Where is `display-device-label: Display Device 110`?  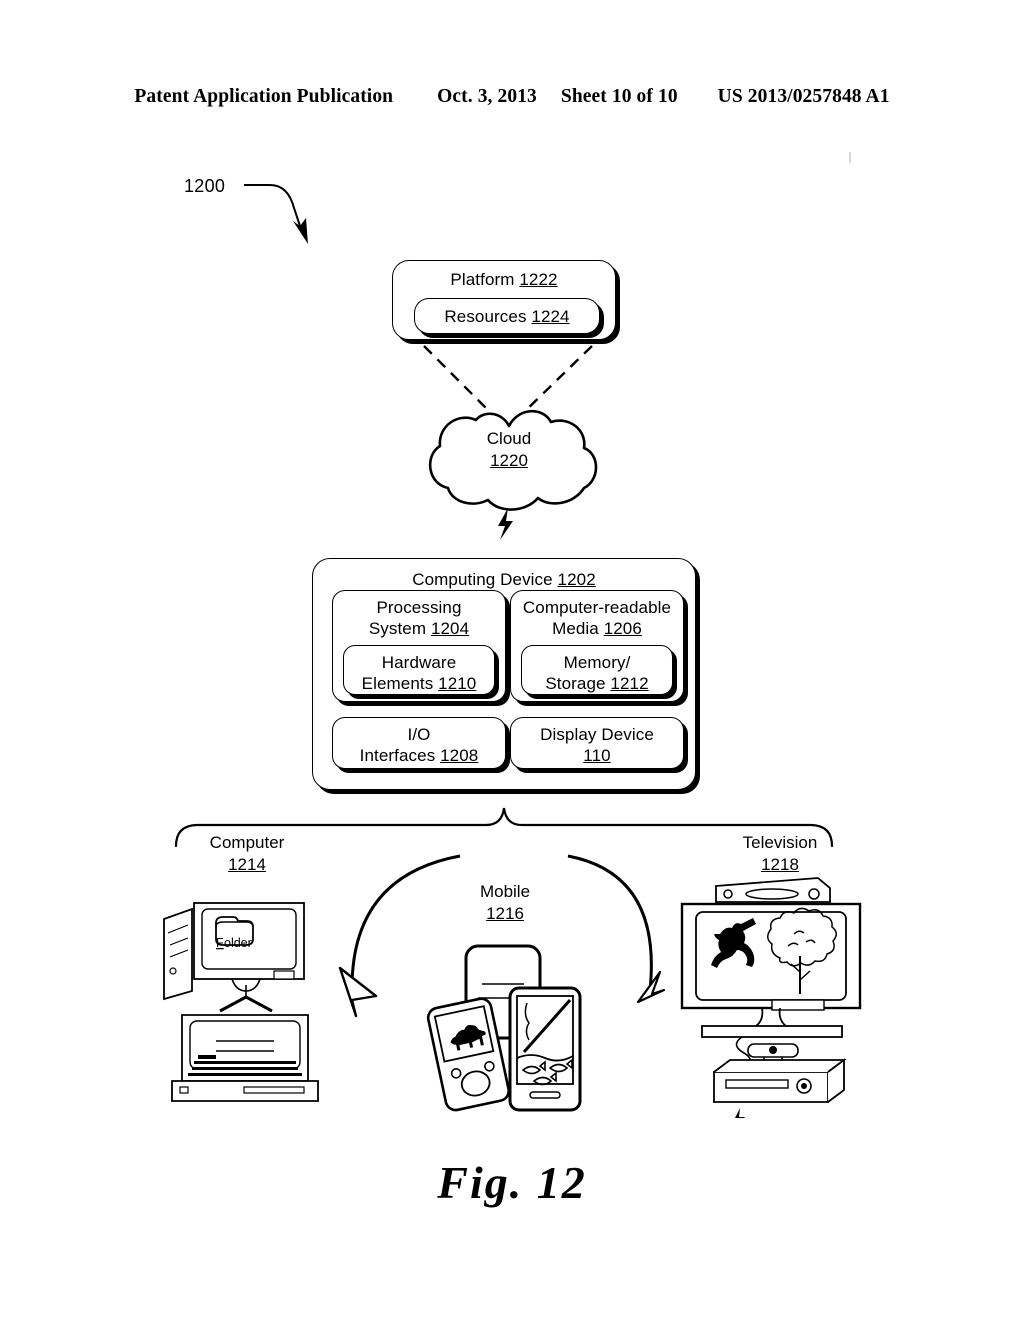
display-device-label: Display Device 110 is located at coordinates (597, 745).